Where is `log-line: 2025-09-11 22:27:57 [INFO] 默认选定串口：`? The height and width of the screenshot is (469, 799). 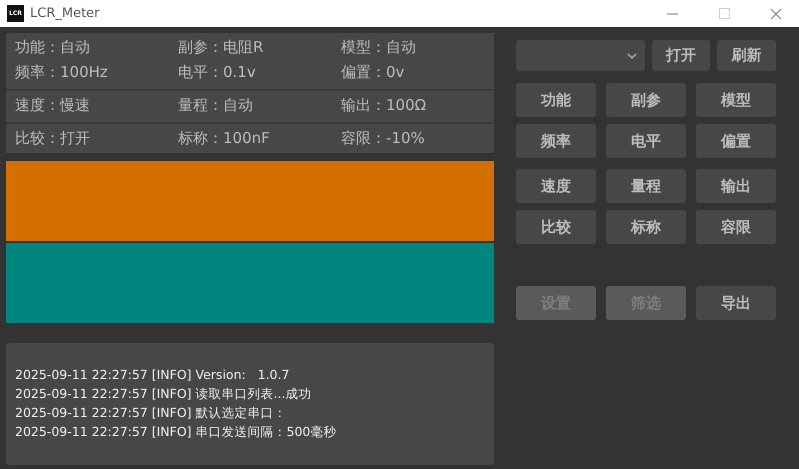
log-line: 2025-09-11 22:27:57 [INFO] 默认选定串口： is located at coordinates (151, 413).